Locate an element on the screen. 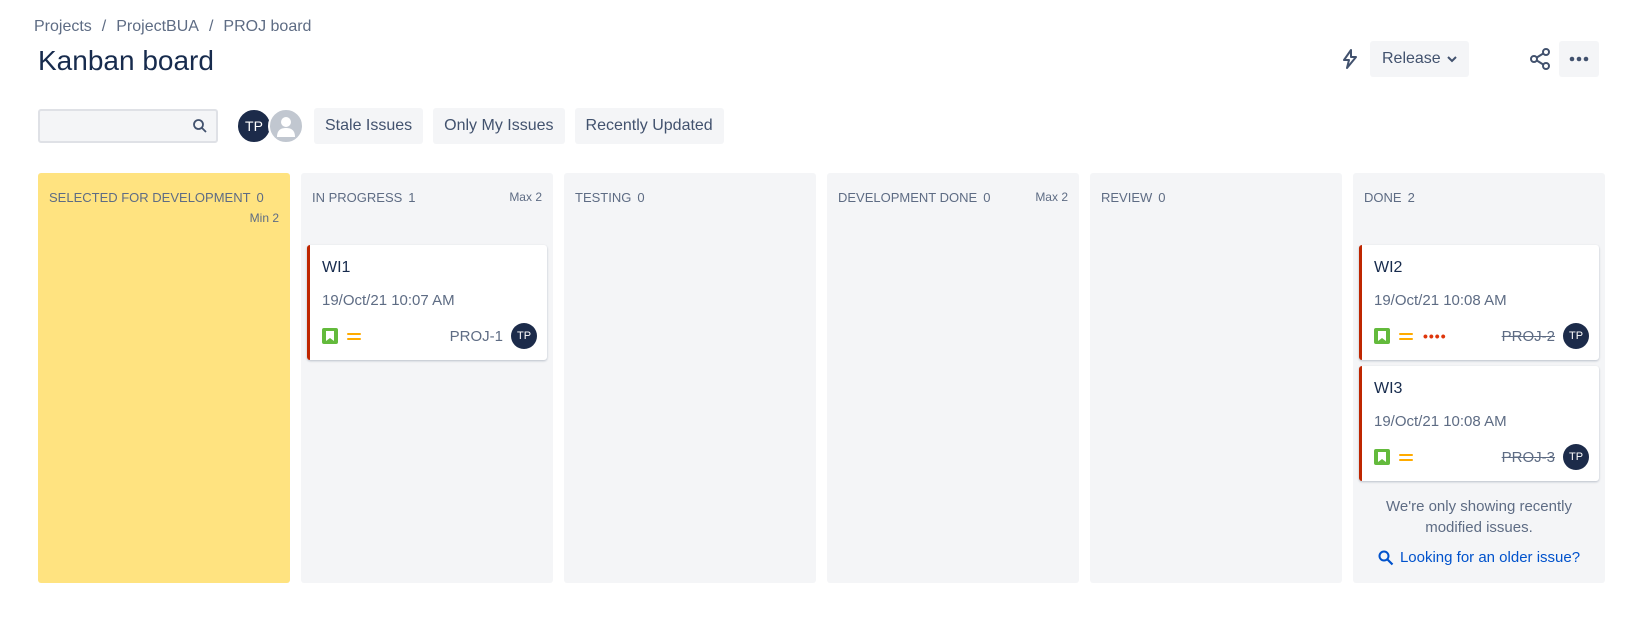 This screenshot has height=635, width=1634. page-title: Kanban board is located at coordinates (126, 60).